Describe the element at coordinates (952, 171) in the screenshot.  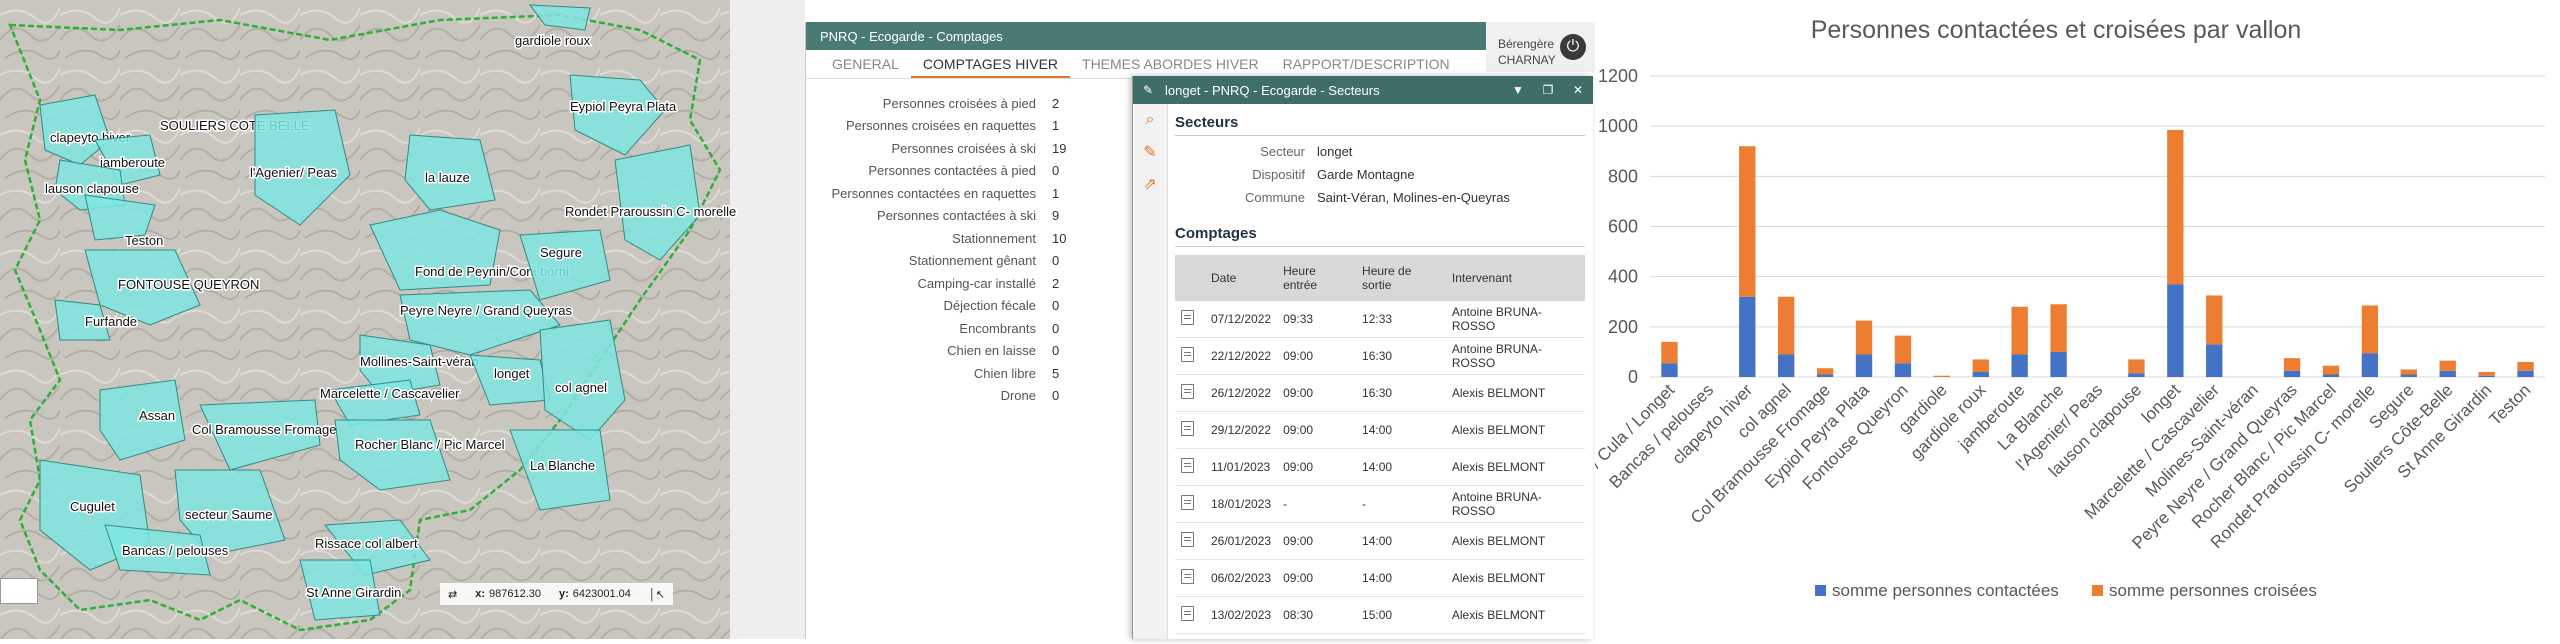
I see `field-label: Personnes contactées à pied` at that location.